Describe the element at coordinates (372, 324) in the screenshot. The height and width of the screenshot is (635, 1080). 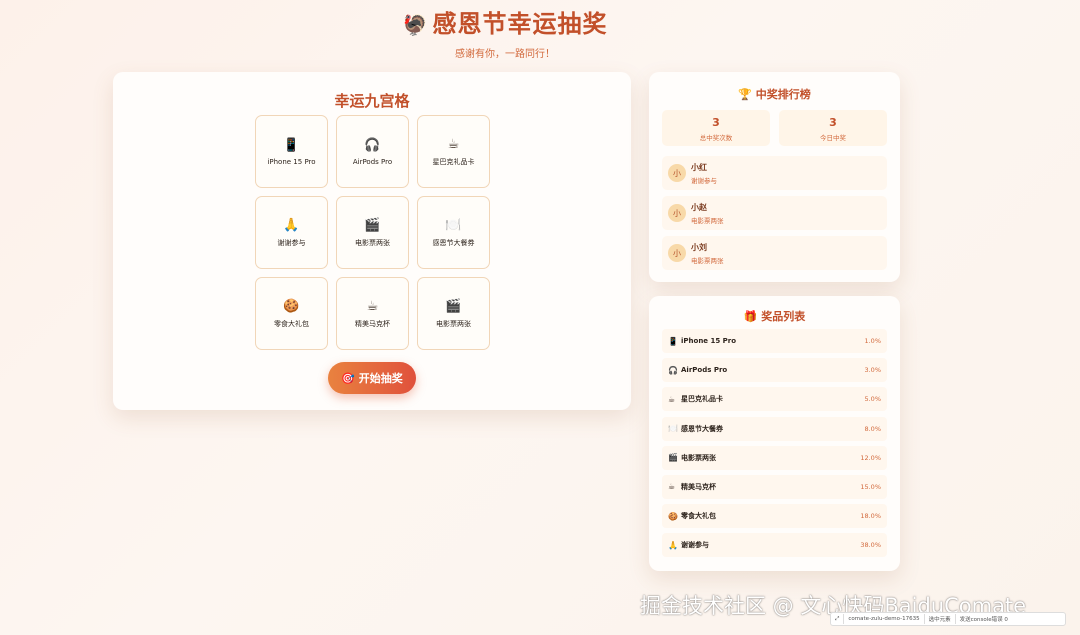
I see `cell-label: 精美马克杯` at that location.